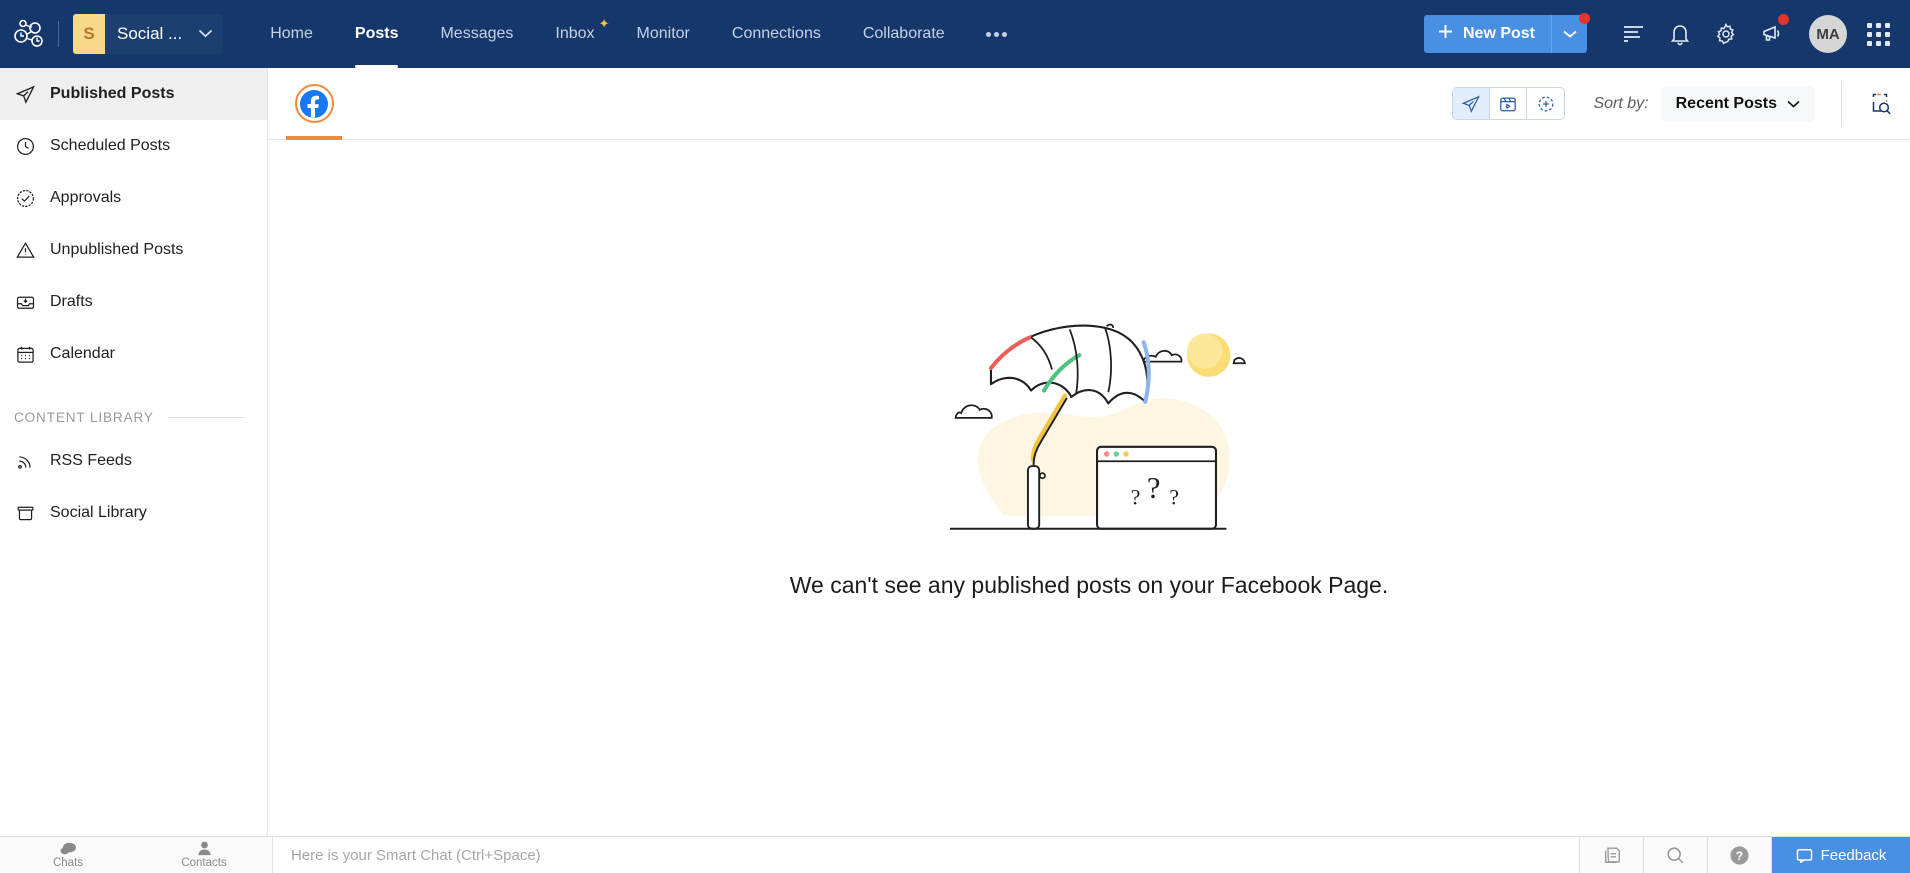  Describe the element at coordinates (1621, 103) in the screenshot. I see `sort-by-label: Sort by:` at that location.